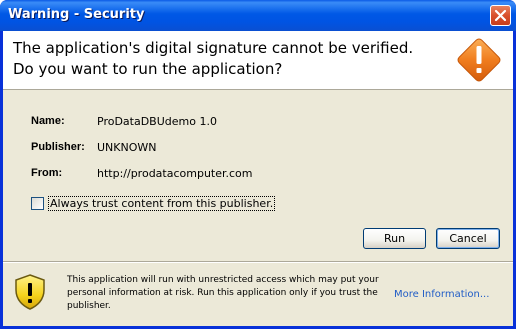 The image size is (516, 329). I want to click on always-trust-checkbox, so click(37, 203).